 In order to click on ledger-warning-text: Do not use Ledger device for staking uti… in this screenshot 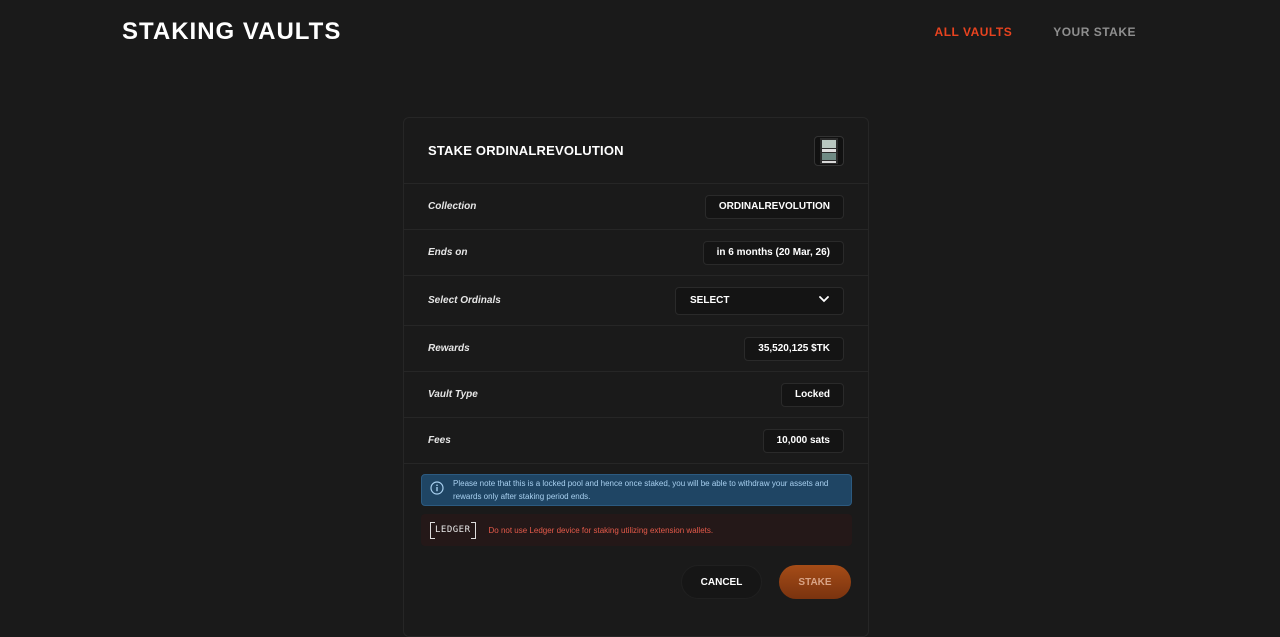, I will do `click(601, 530)`.